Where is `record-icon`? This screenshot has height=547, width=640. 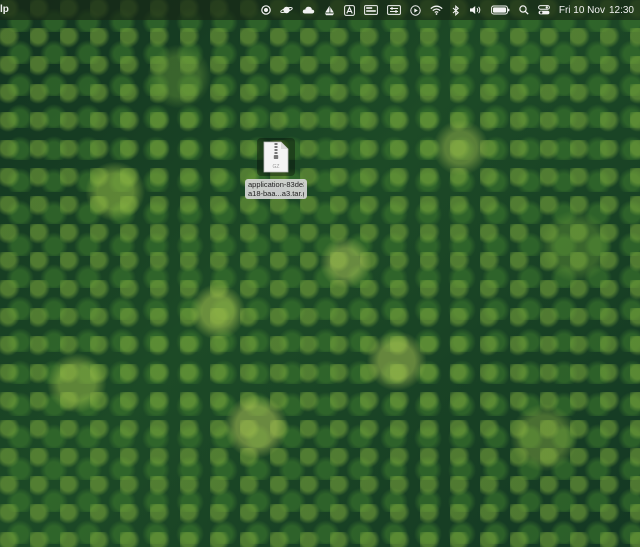 record-icon is located at coordinates (266, 10).